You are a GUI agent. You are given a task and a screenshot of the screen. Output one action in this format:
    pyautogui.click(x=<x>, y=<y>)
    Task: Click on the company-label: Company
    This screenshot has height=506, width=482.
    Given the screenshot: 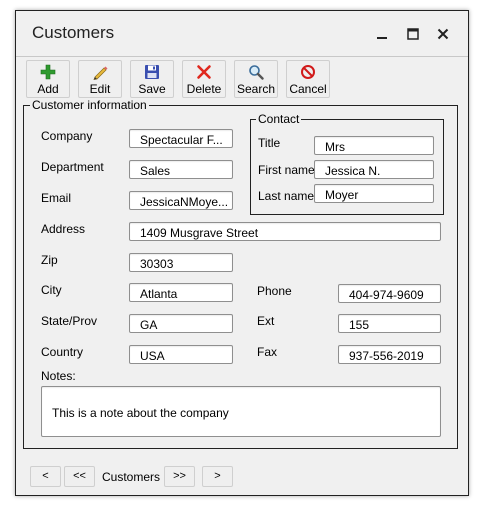 What is the action you would take?
    pyautogui.click(x=67, y=136)
    